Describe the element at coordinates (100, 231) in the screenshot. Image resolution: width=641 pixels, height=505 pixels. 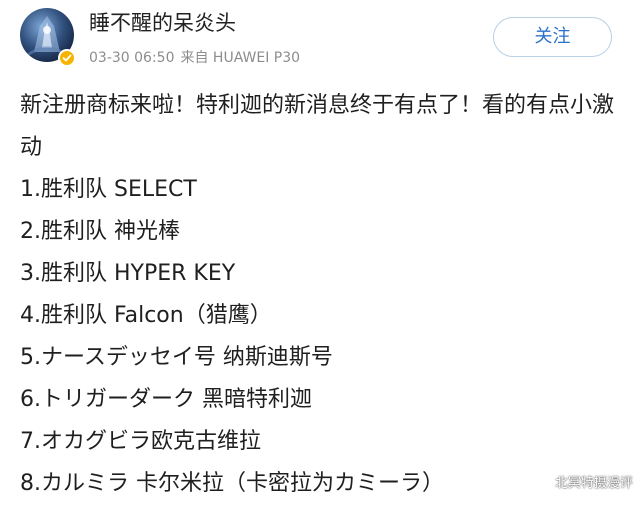
I see `list-item: 2.胜利队 神光棒` at that location.